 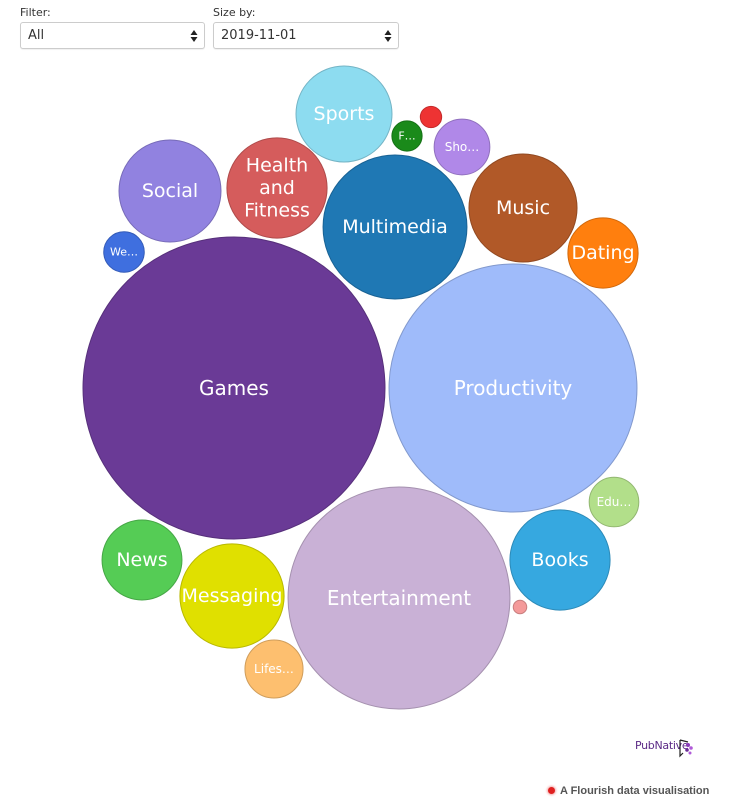 I want to click on bubble-label: Productivity, so click(x=513, y=388).